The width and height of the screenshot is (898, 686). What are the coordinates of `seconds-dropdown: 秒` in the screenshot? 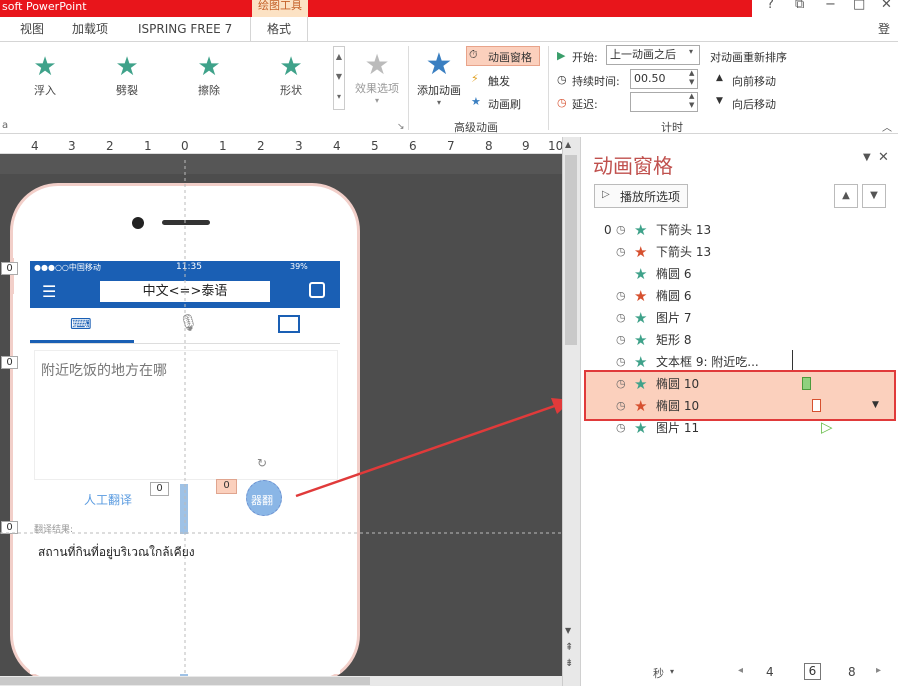 It's located at (658, 673).